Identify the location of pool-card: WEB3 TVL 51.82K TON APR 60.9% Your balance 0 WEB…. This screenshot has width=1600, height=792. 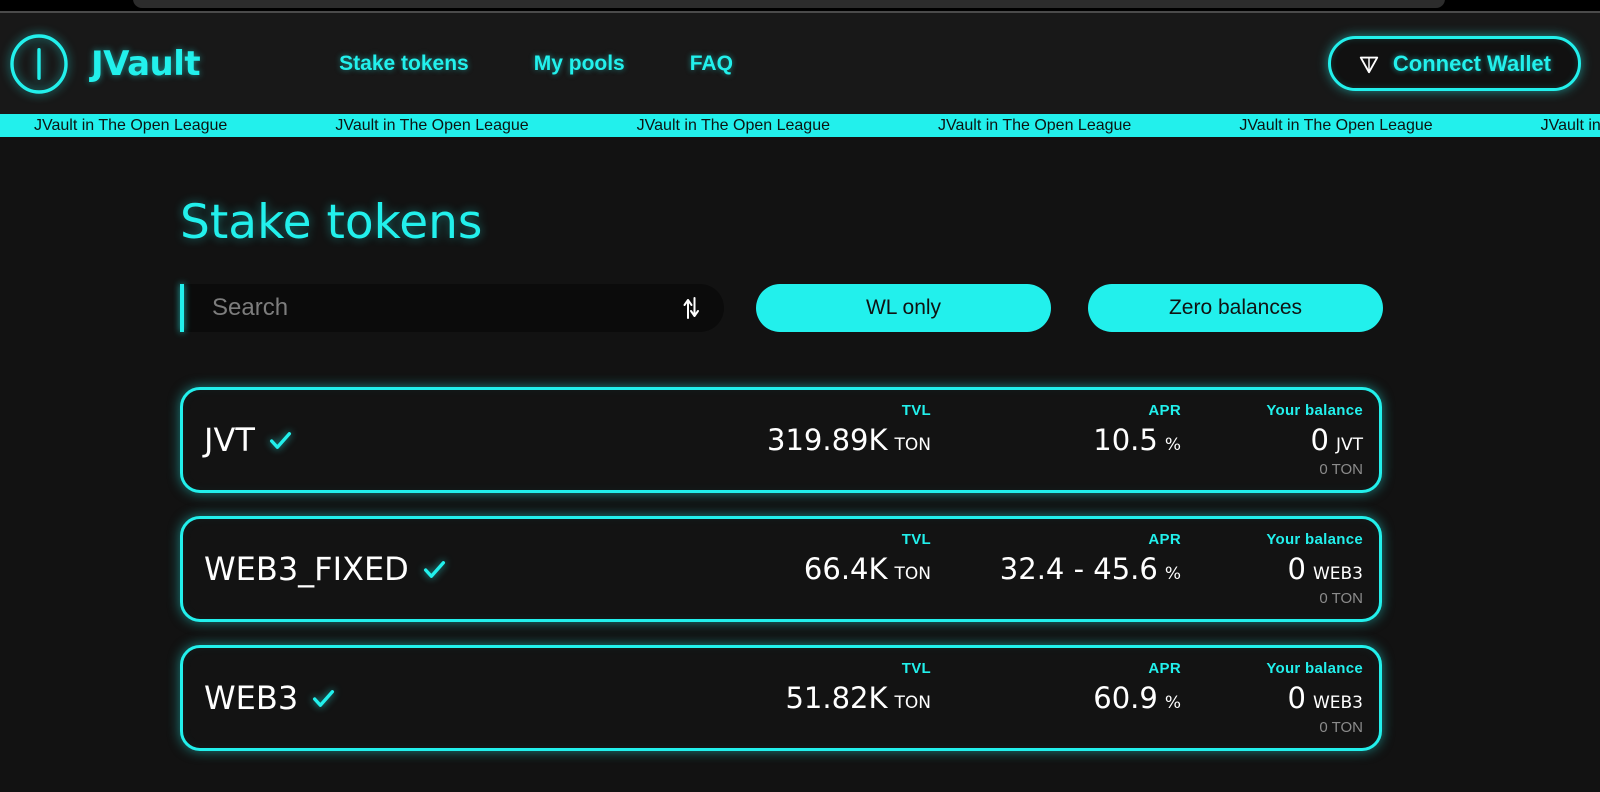
(781, 698).